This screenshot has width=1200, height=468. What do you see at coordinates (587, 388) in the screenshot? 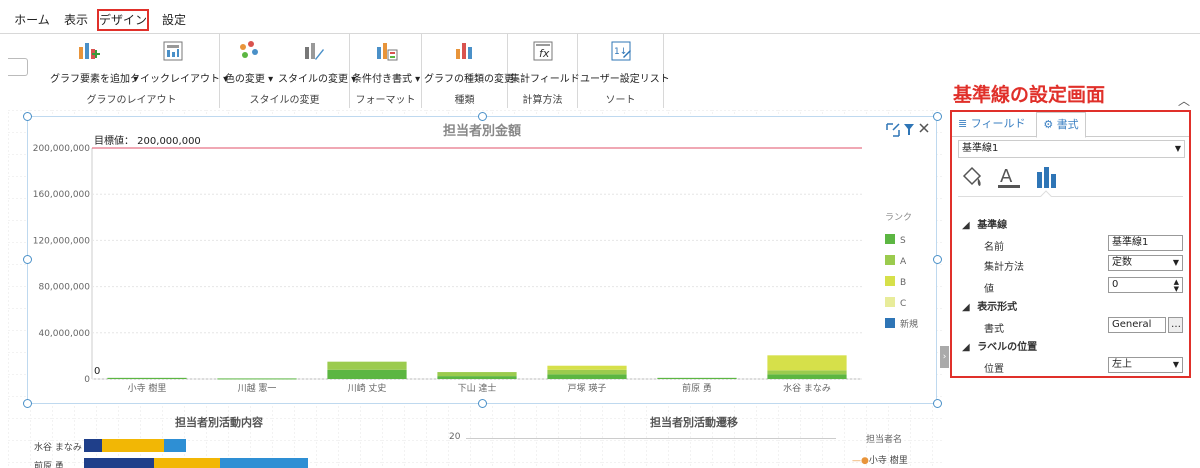
I see `x-tick-label: 戸塚 瑛子` at bounding box center [587, 388].